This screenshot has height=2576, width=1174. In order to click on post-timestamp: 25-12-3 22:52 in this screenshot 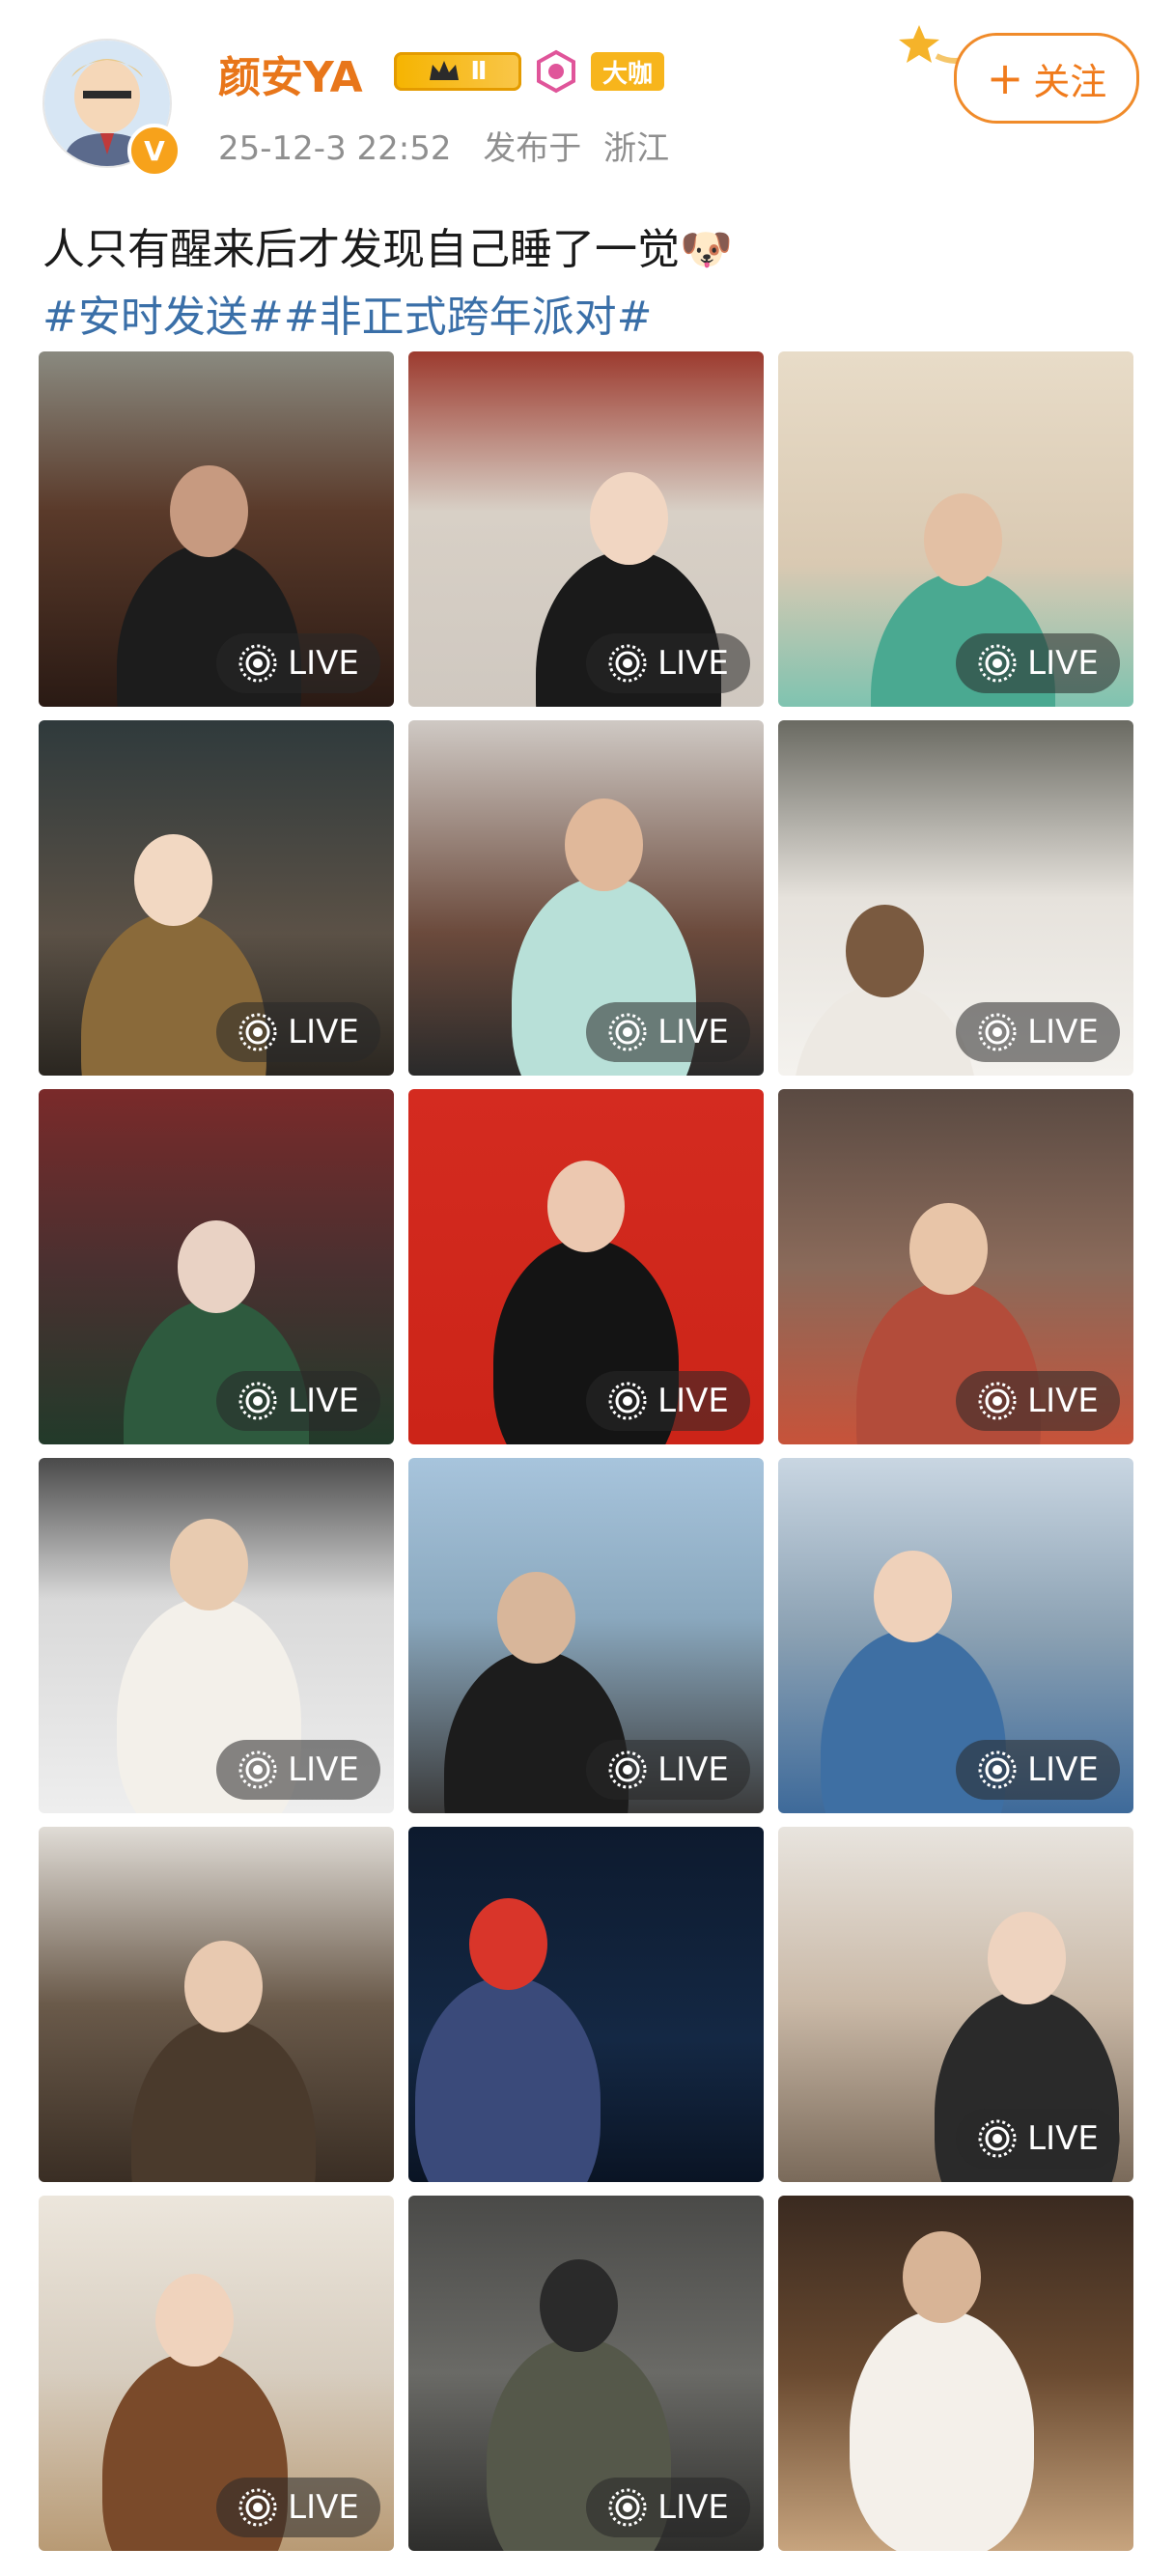, I will do `click(335, 149)`.